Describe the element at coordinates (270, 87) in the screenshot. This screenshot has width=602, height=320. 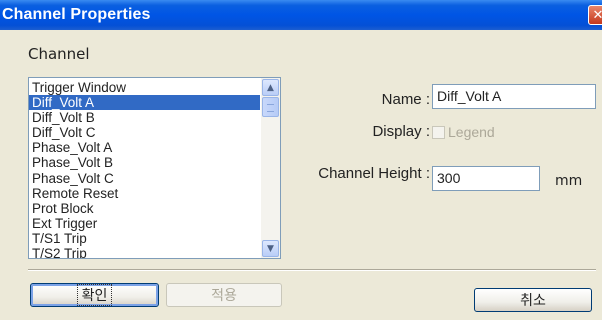
I see `scroll-up-icon: ▲` at that location.